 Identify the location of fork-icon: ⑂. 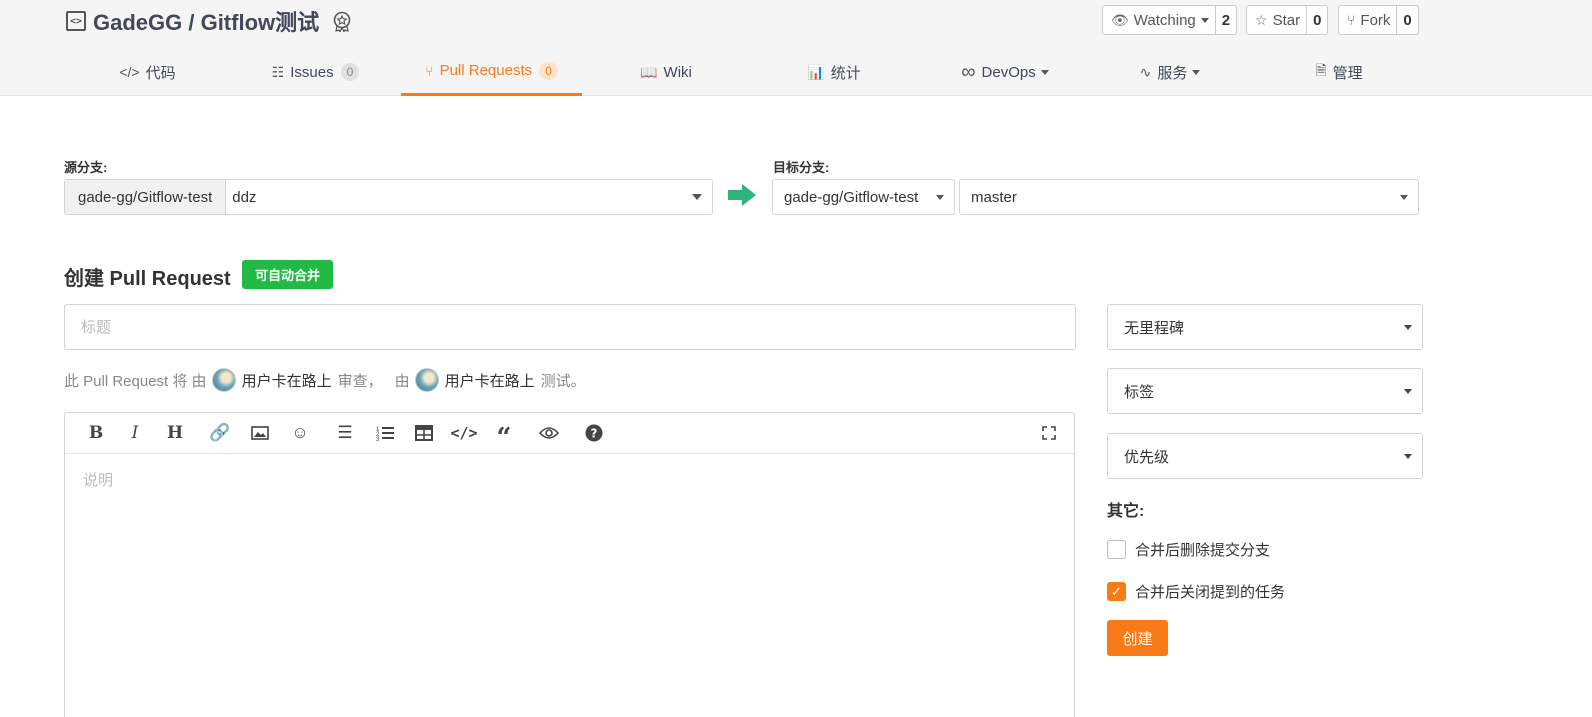
(1351, 20).